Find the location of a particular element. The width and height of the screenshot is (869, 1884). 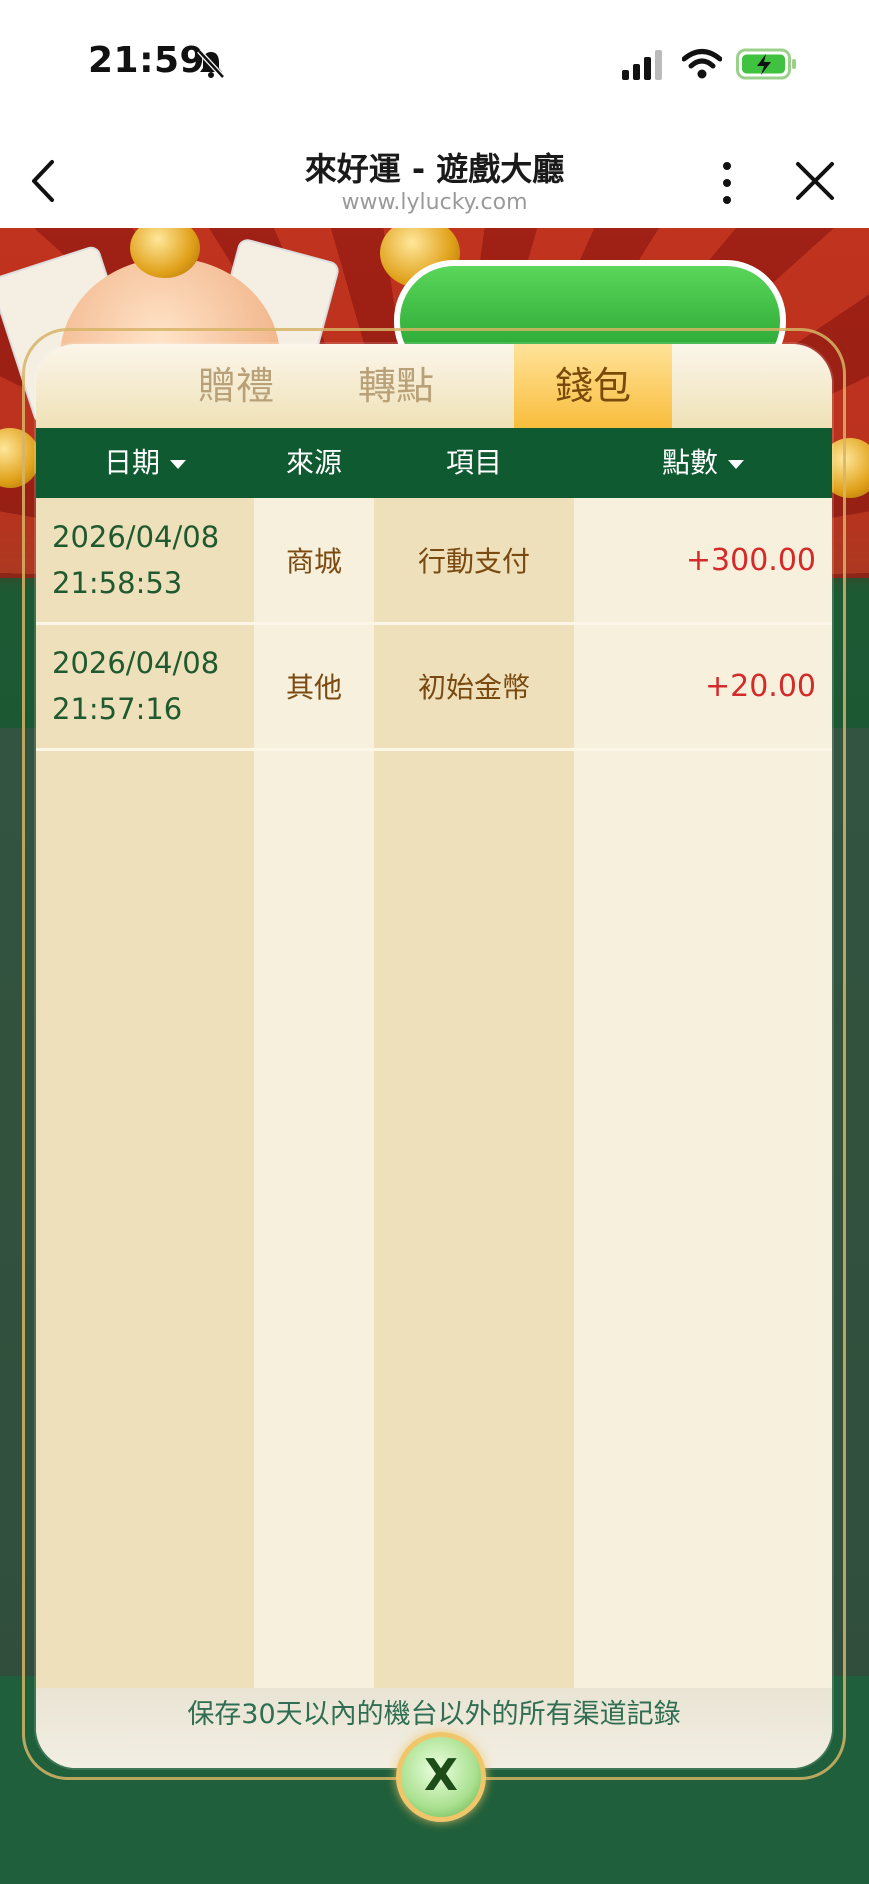

modal-close-button: X is located at coordinates (441, 1777).